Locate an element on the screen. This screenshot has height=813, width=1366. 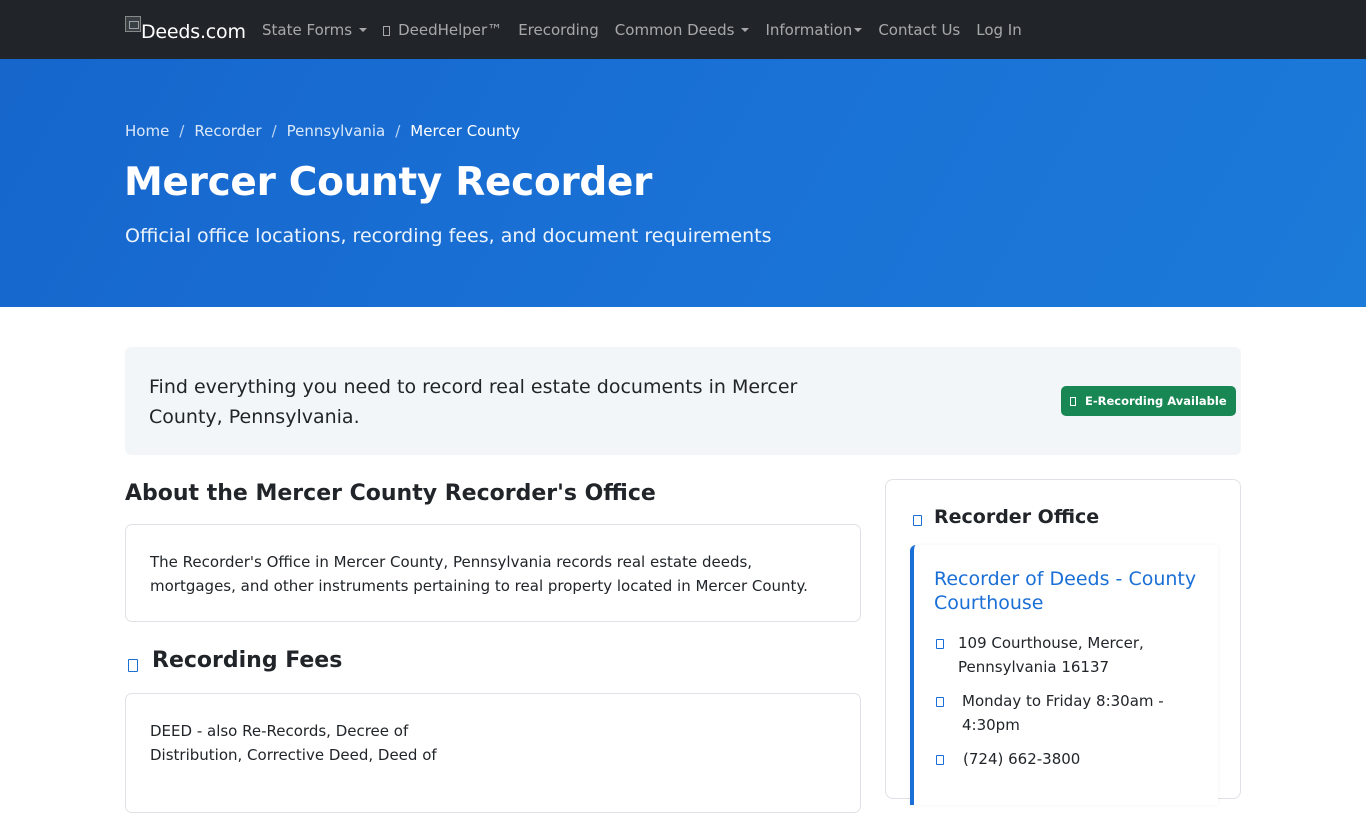
clock-icon is located at coordinates (940, 702).